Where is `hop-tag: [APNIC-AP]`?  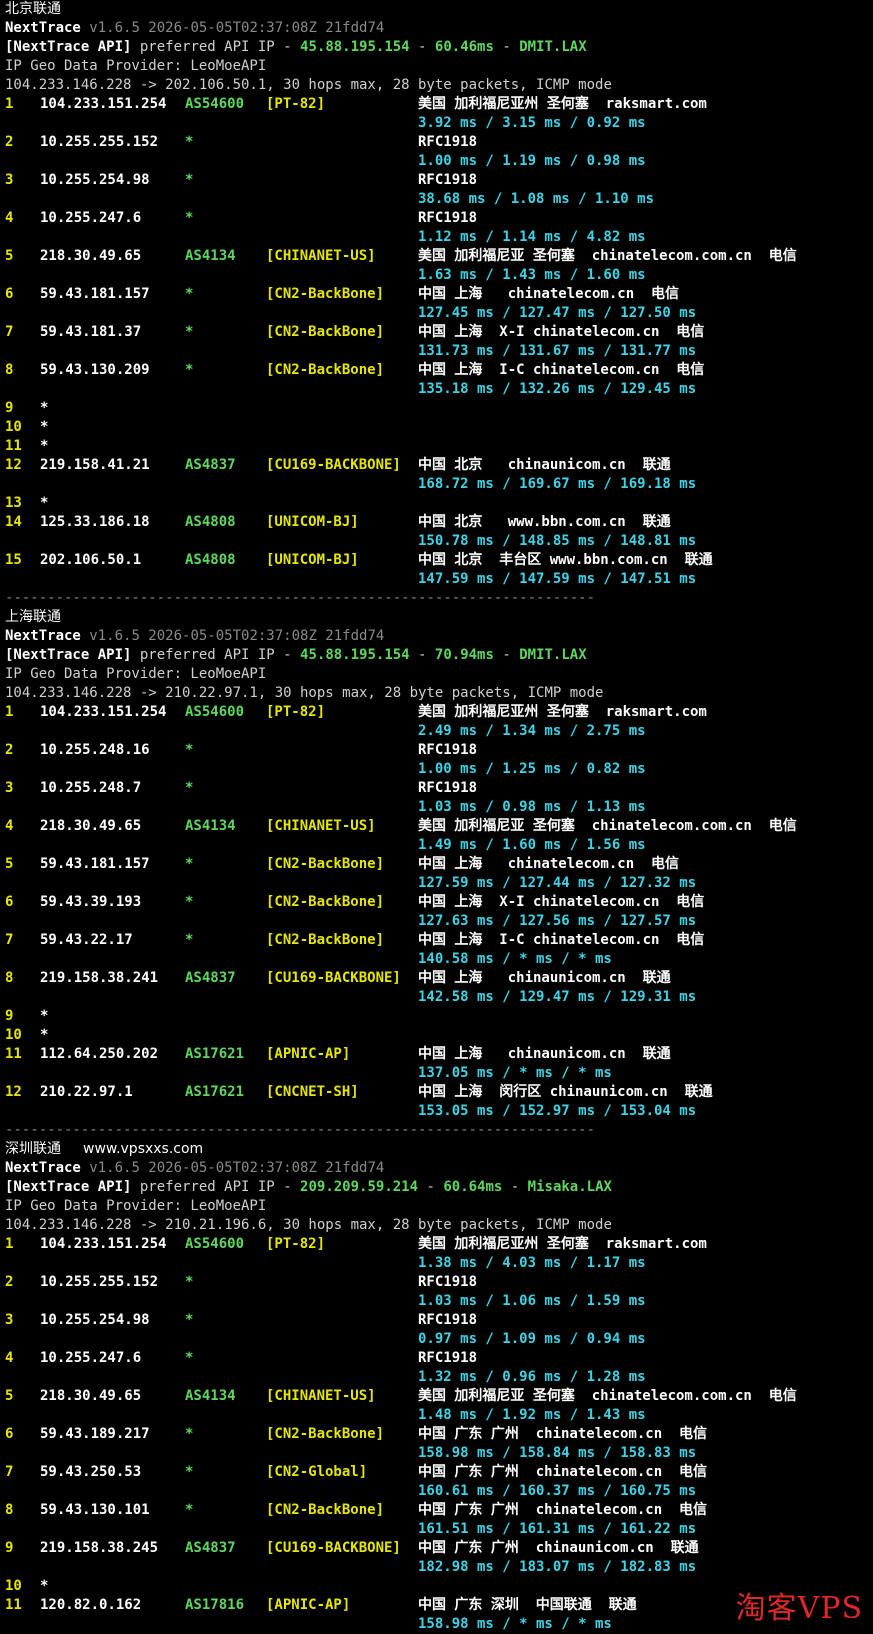
hop-tag: [APNIC-AP] is located at coordinates (308, 1605).